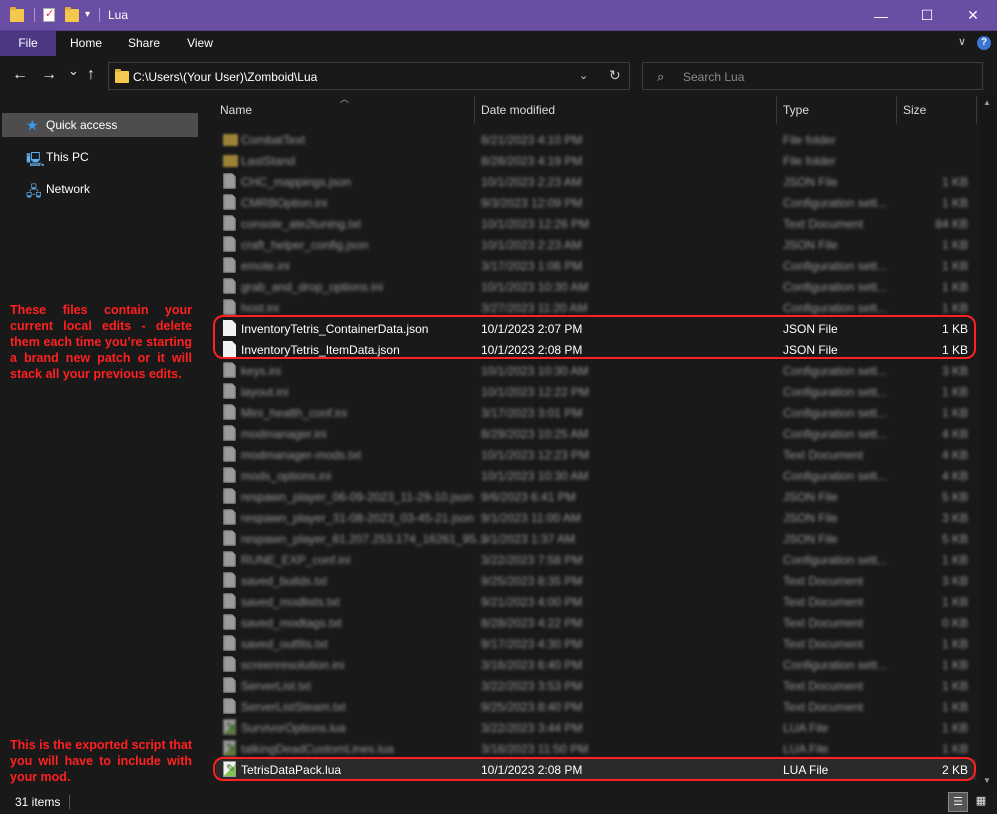 The width and height of the screenshot is (997, 814). I want to click on search-box: ⌕ Search Lua, so click(812, 76).